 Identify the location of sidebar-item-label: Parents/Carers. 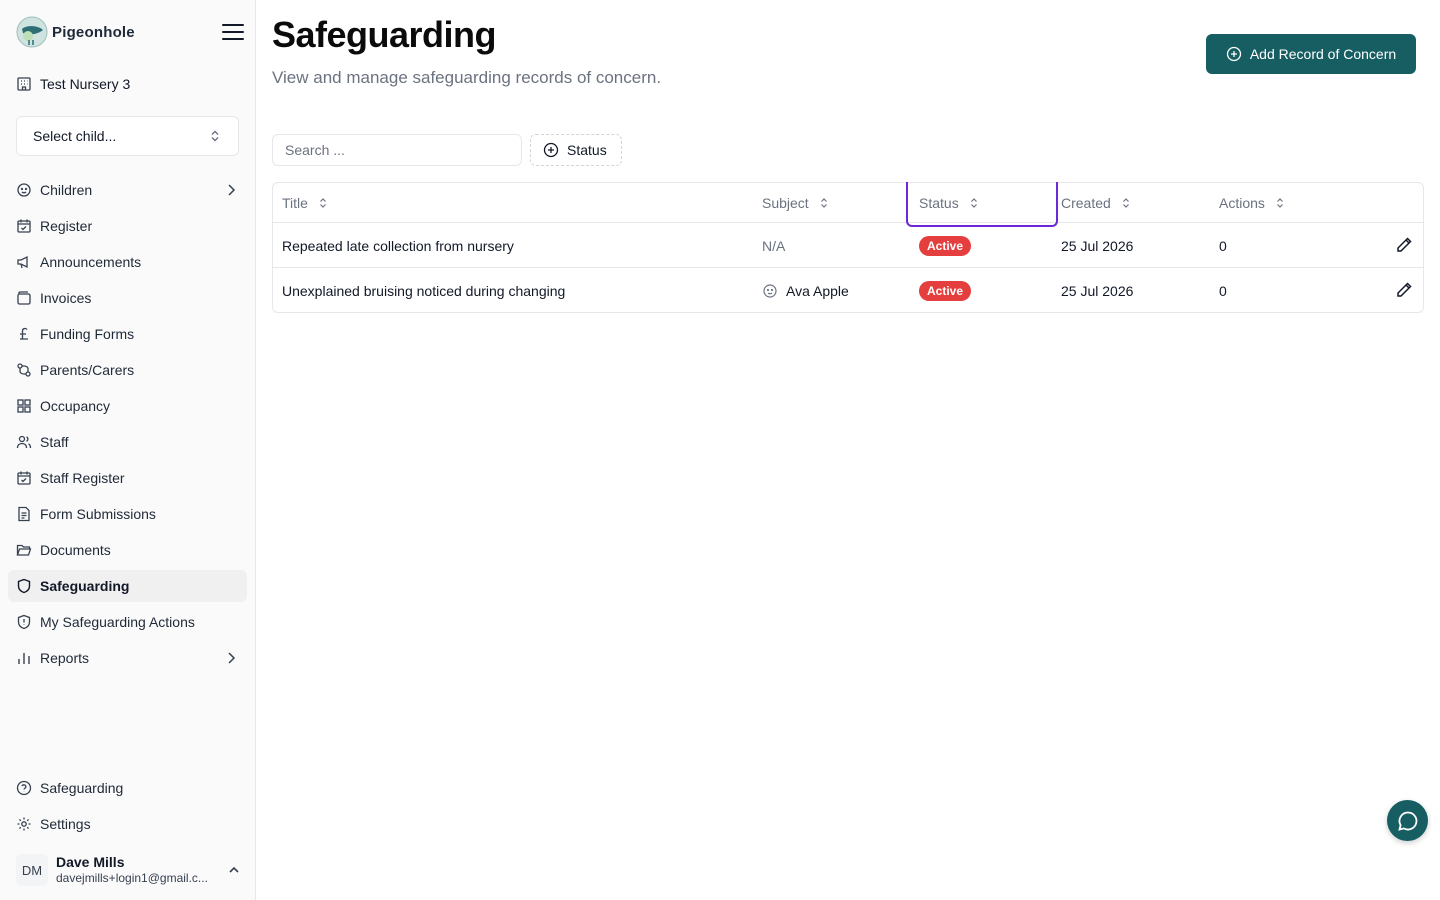
(87, 370).